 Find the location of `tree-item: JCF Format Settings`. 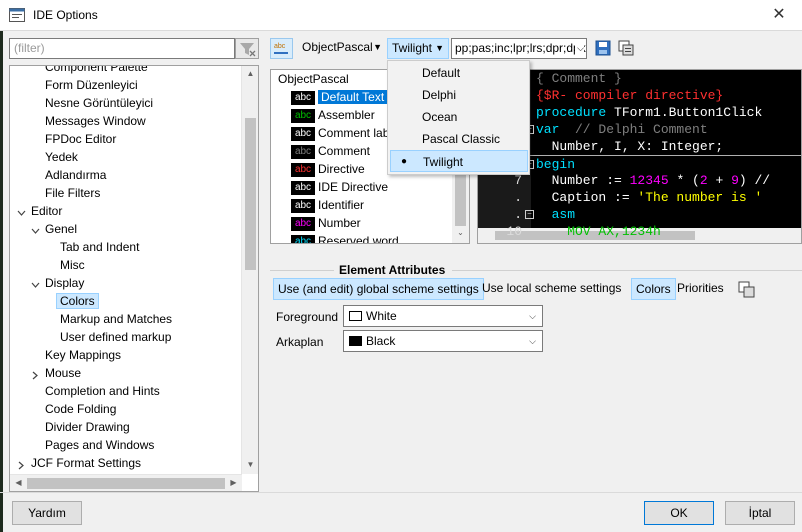

tree-item: JCF Format Settings is located at coordinates (86, 463).